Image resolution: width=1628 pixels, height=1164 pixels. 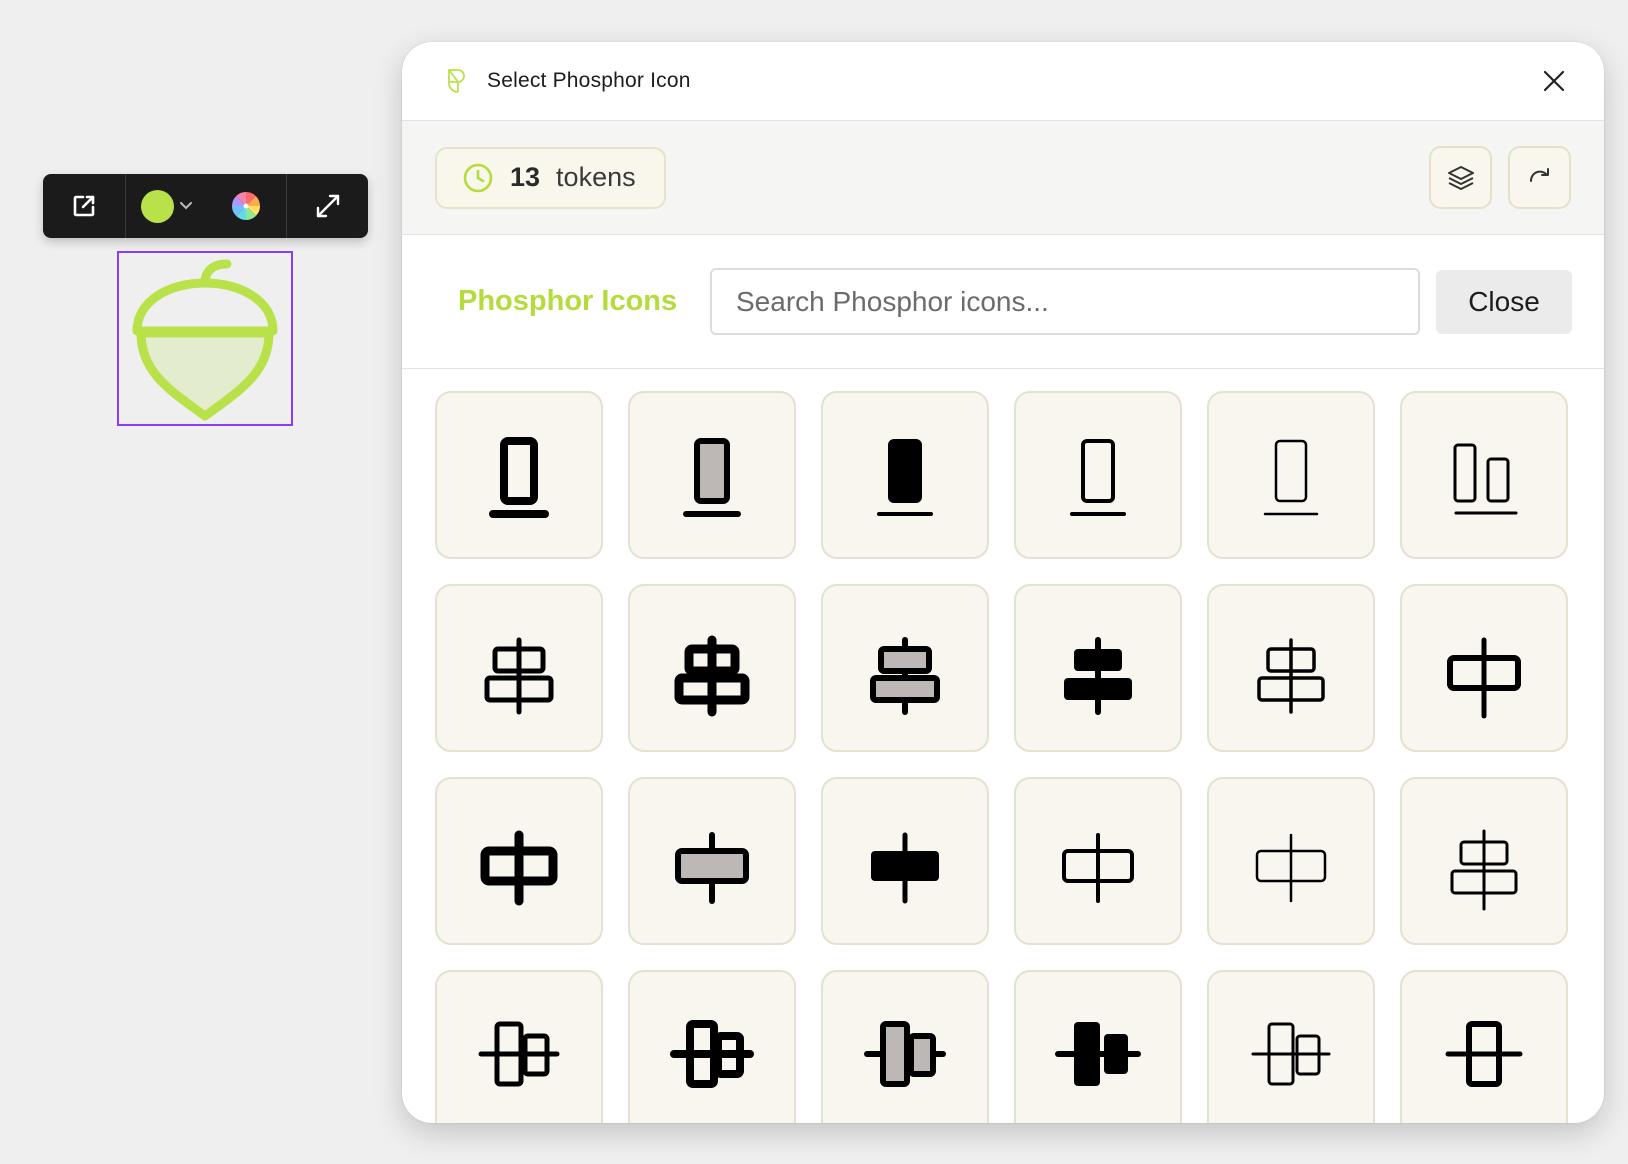 I want to click on align-bottom-regular-icon, so click(x=1098, y=477).